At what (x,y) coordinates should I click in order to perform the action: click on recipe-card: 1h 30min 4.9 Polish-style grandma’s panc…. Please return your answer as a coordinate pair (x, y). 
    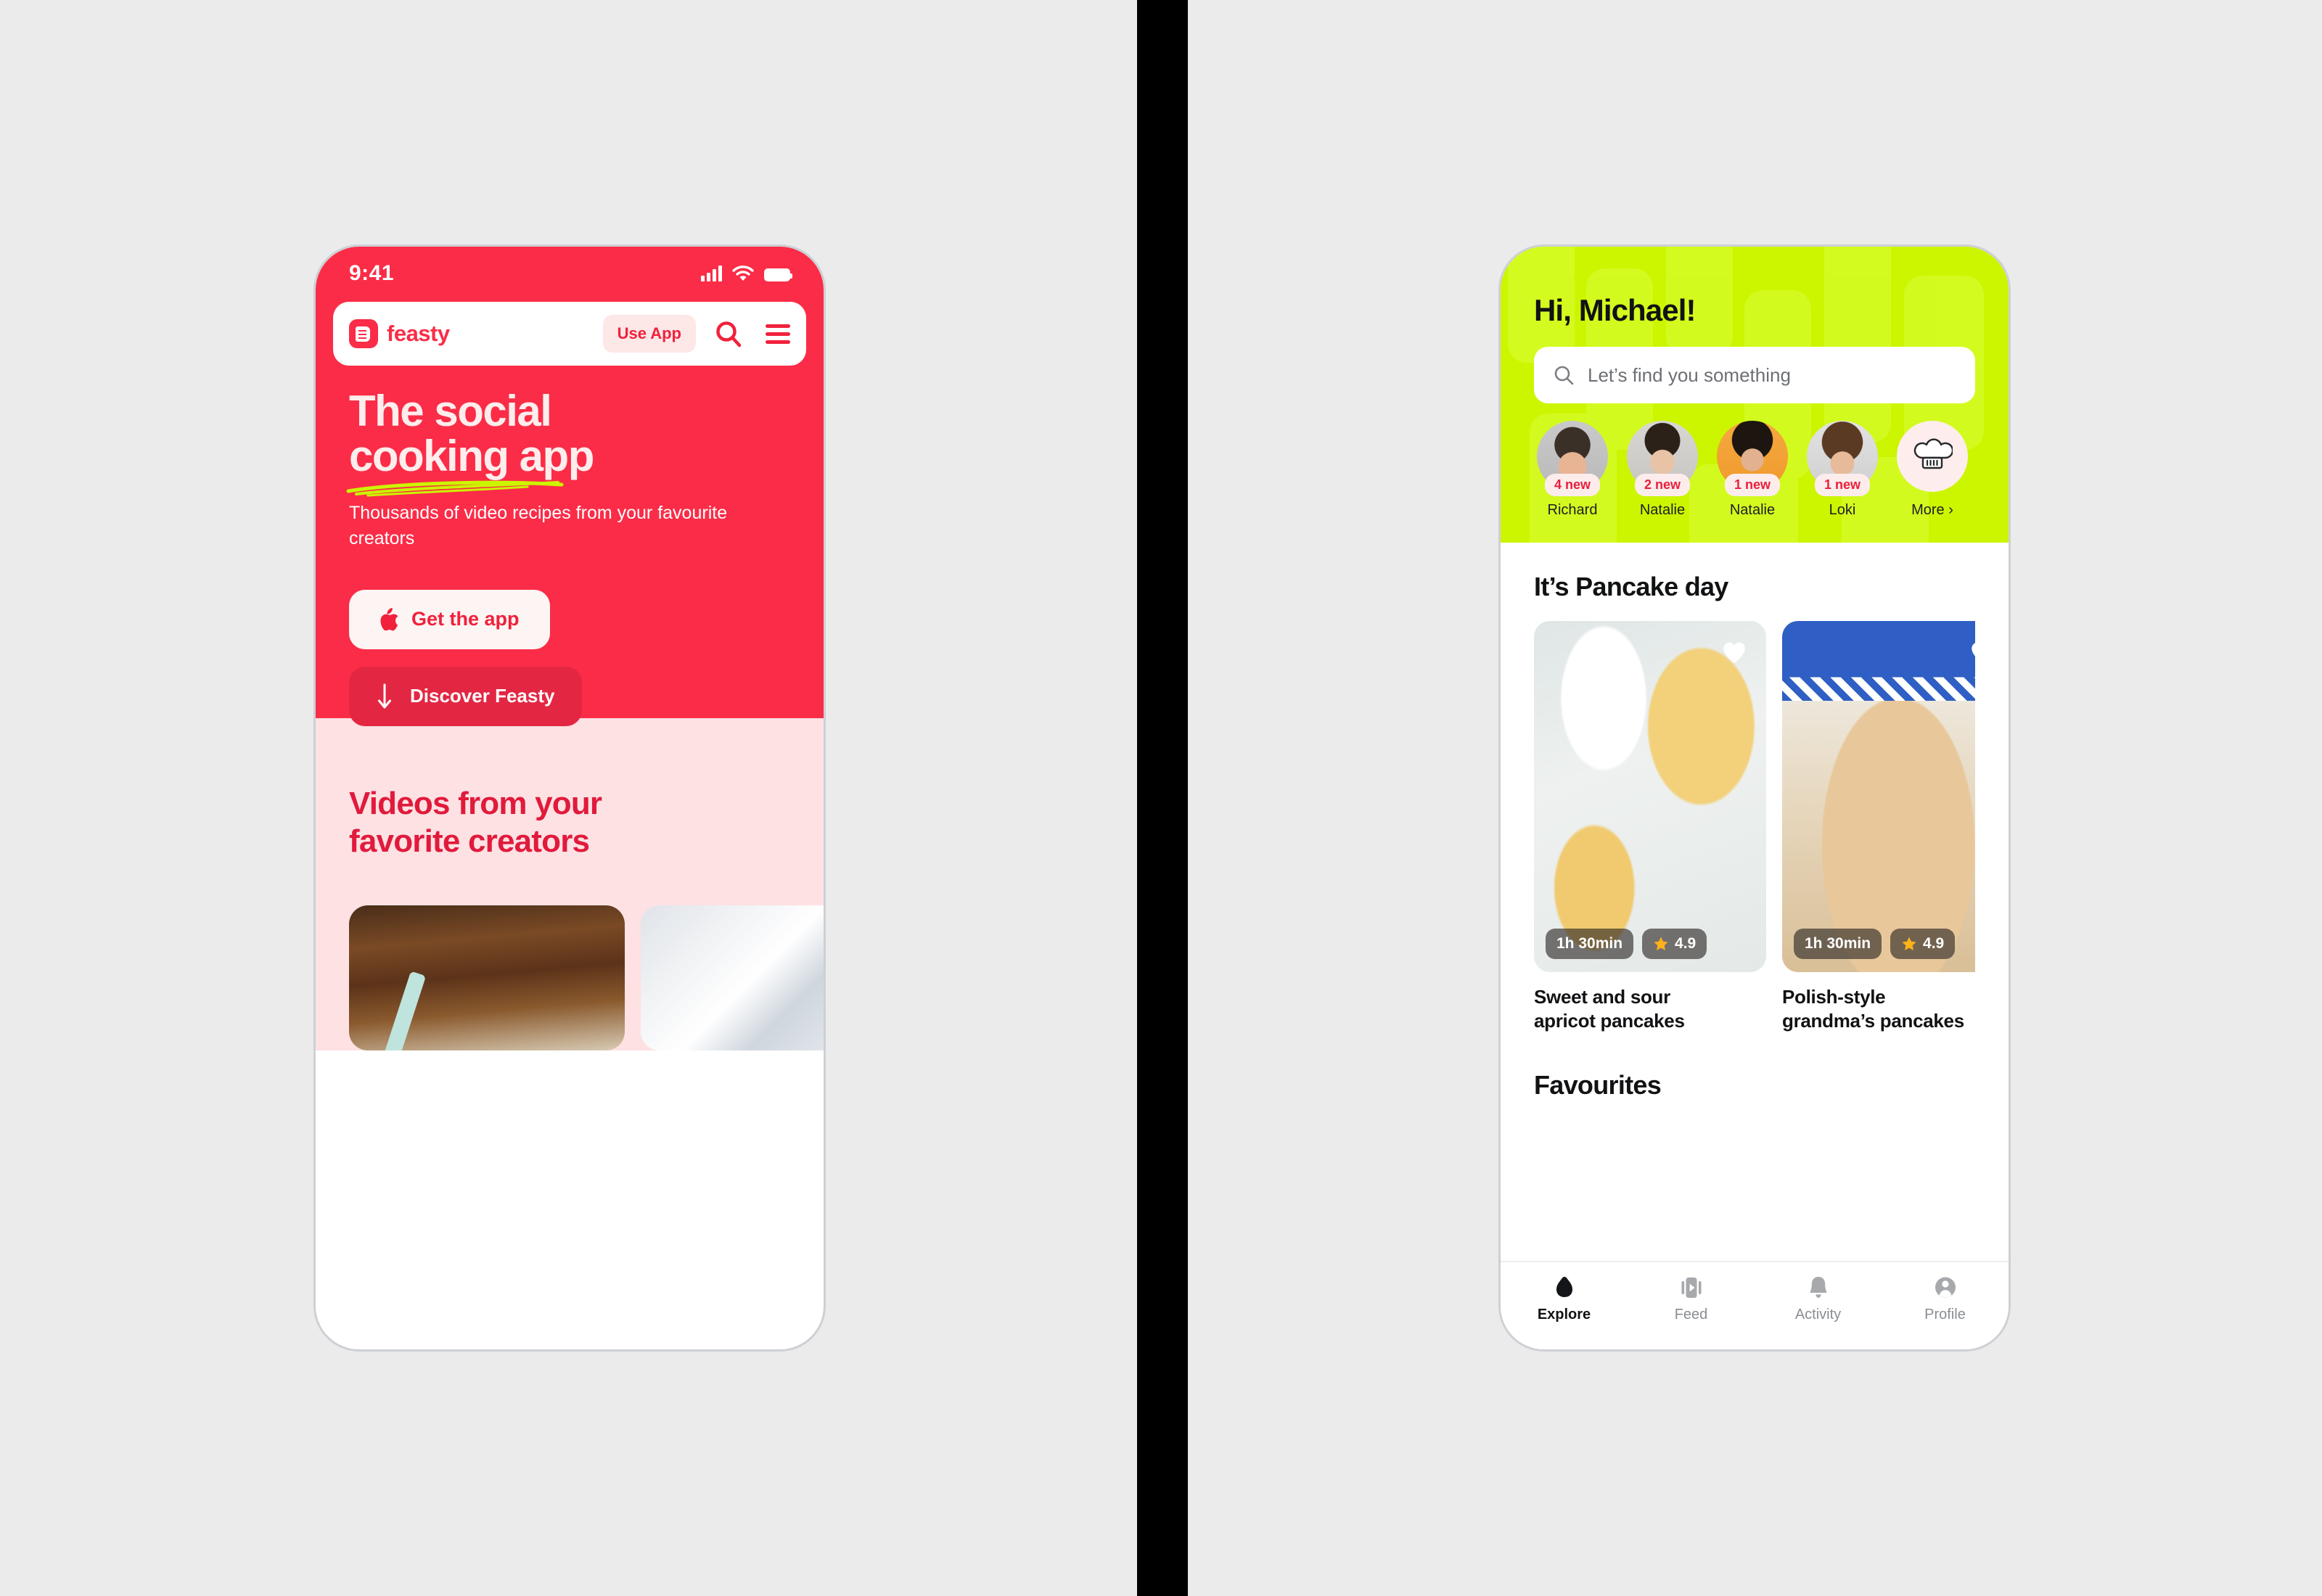
    Looking at the image, I should click on (1878, 826).